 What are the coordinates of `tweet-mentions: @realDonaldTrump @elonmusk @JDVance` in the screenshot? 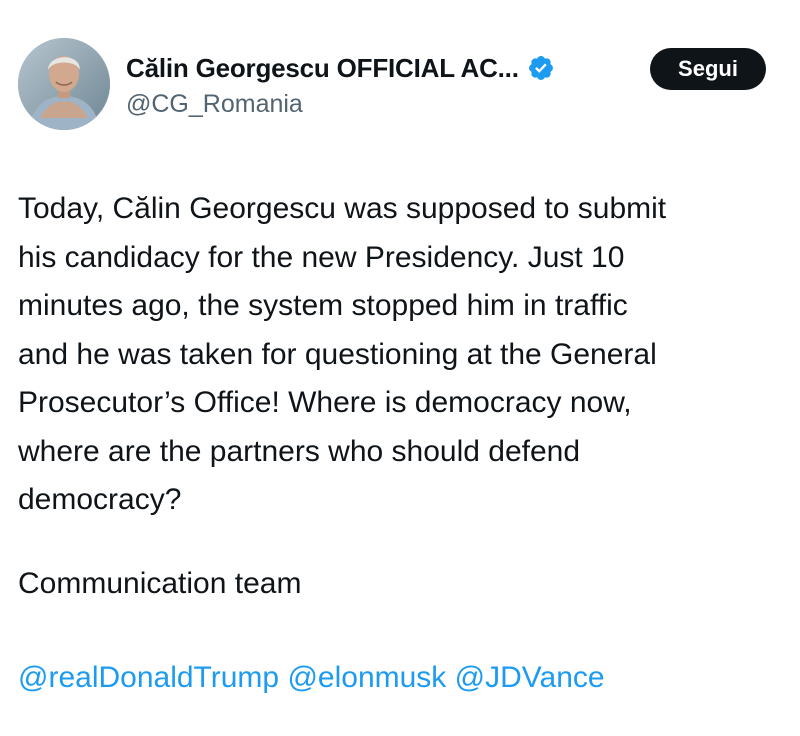 It's located at (311, 678).